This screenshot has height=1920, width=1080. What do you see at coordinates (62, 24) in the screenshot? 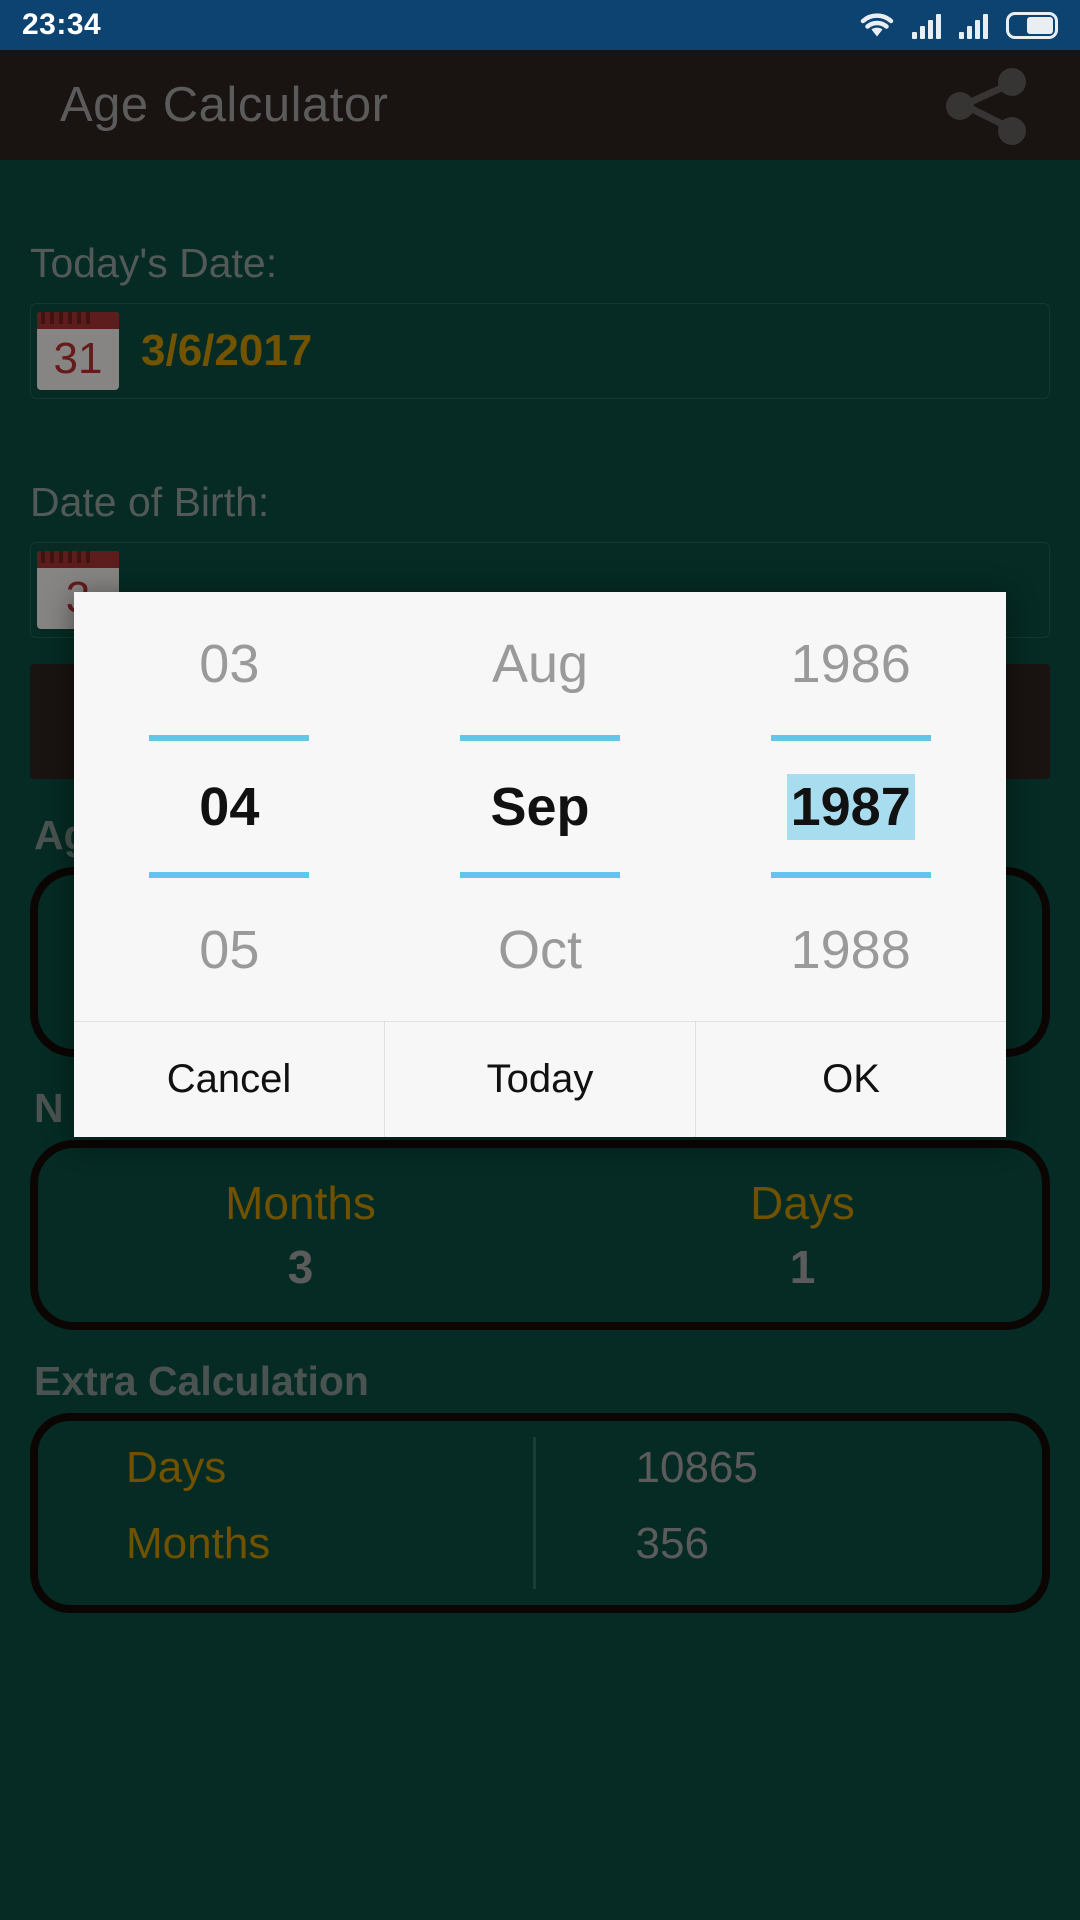
I see `status-clock: 23:34` at bounding box center [62, 24].